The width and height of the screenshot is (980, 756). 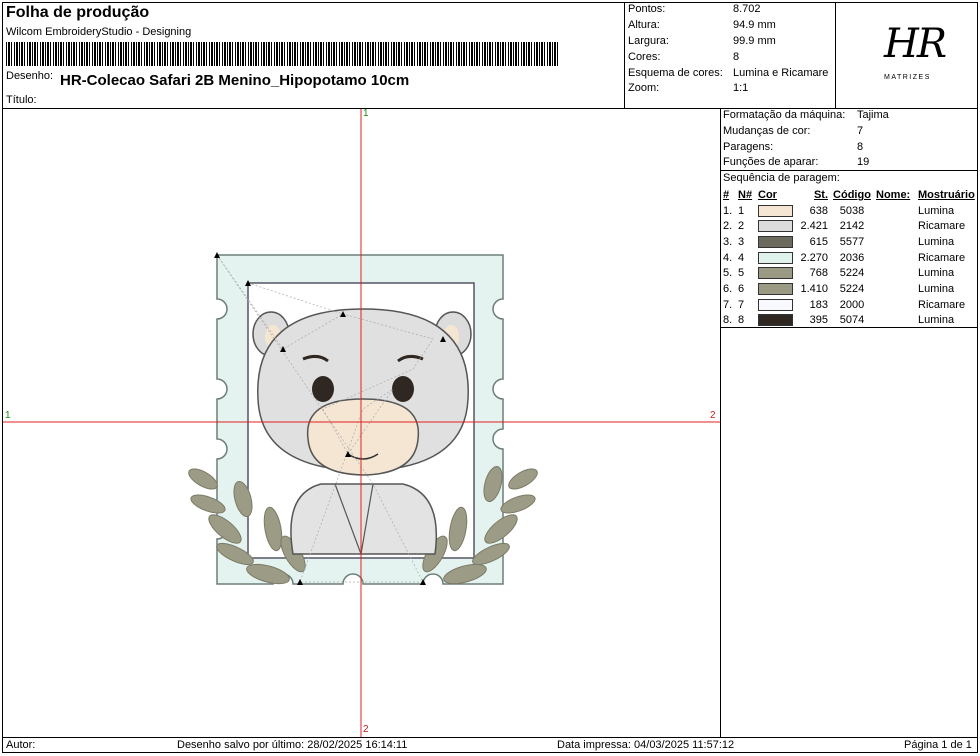 I want to click on row-code: 5074, so click(x=852, y=320).